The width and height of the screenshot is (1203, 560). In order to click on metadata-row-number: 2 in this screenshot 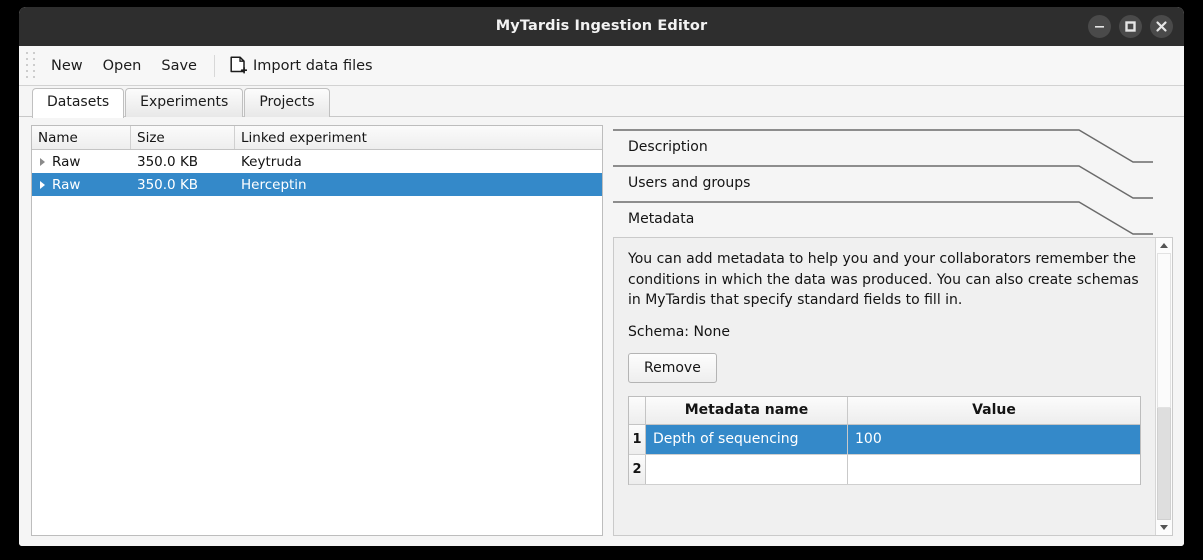, I will do `click(637, 469)`.